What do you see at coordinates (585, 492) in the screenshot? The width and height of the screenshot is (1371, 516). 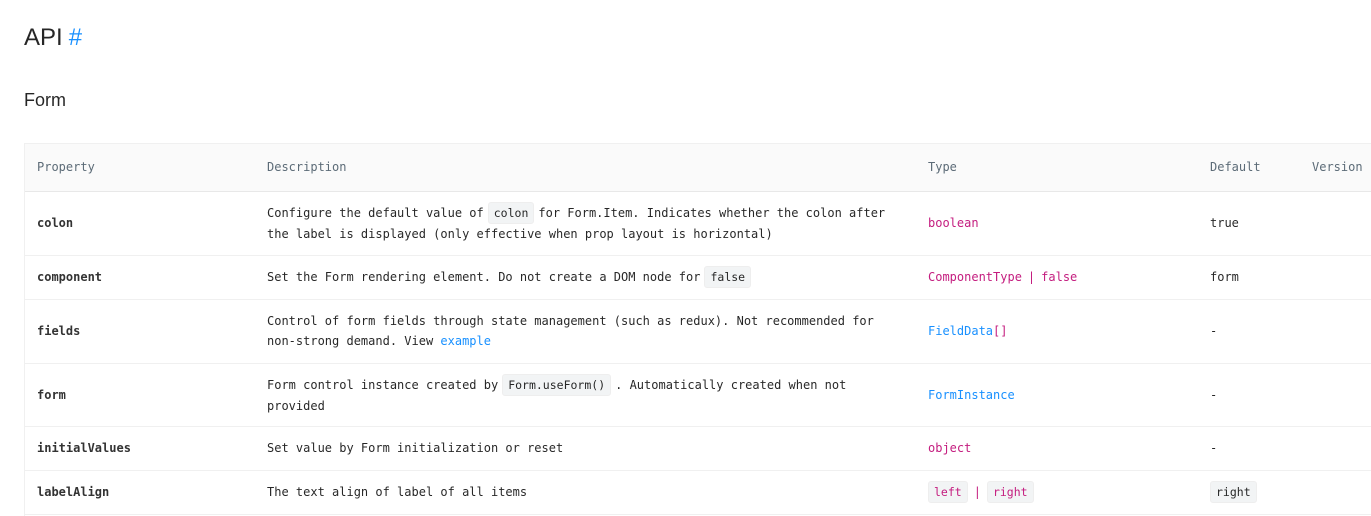 I see `description-cell: The text align of label of all items` at bounding box center [585, 492].